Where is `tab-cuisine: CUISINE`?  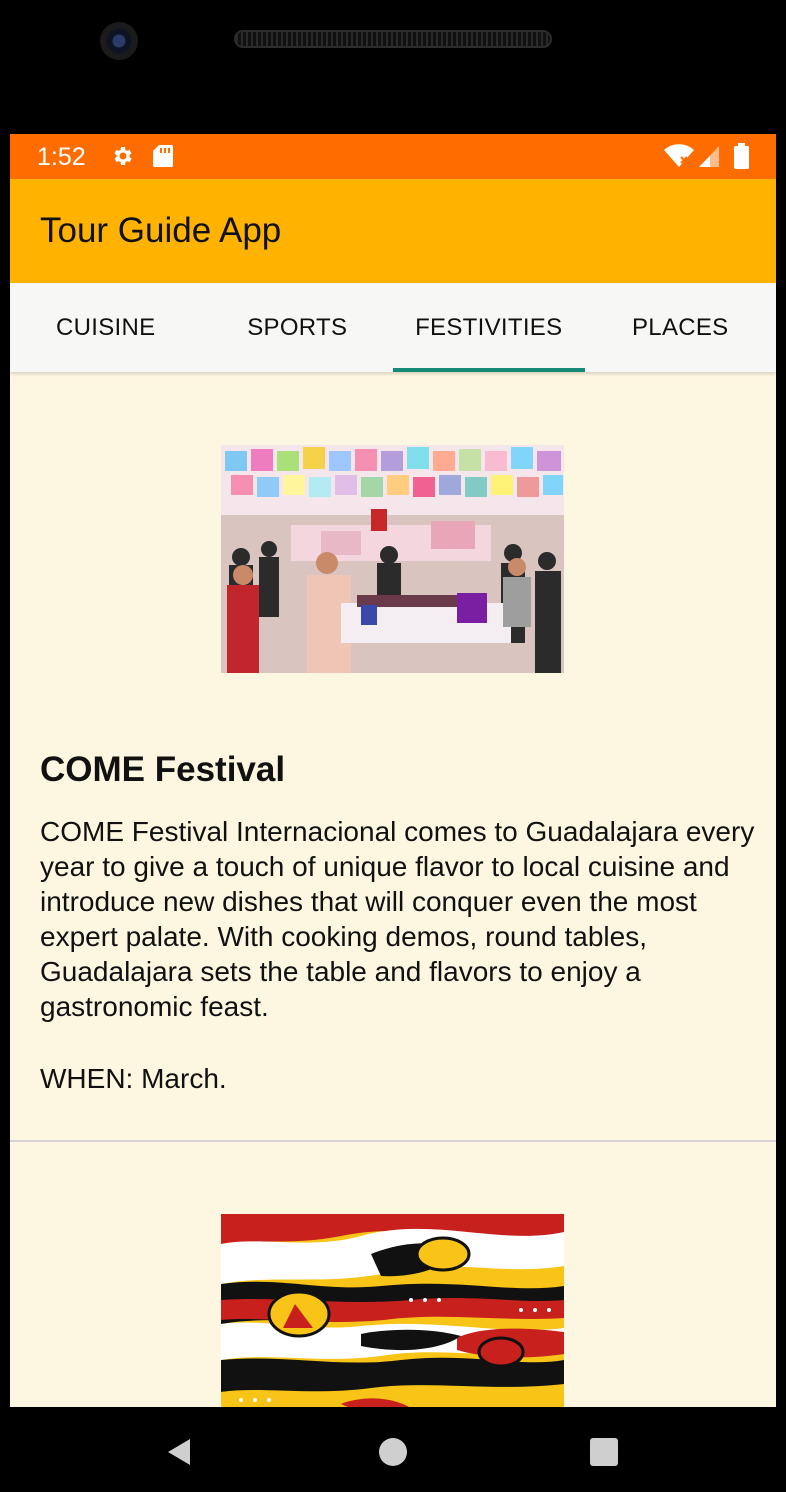 tab-cuisine: CUISINE is located at coordinates (106, 327).